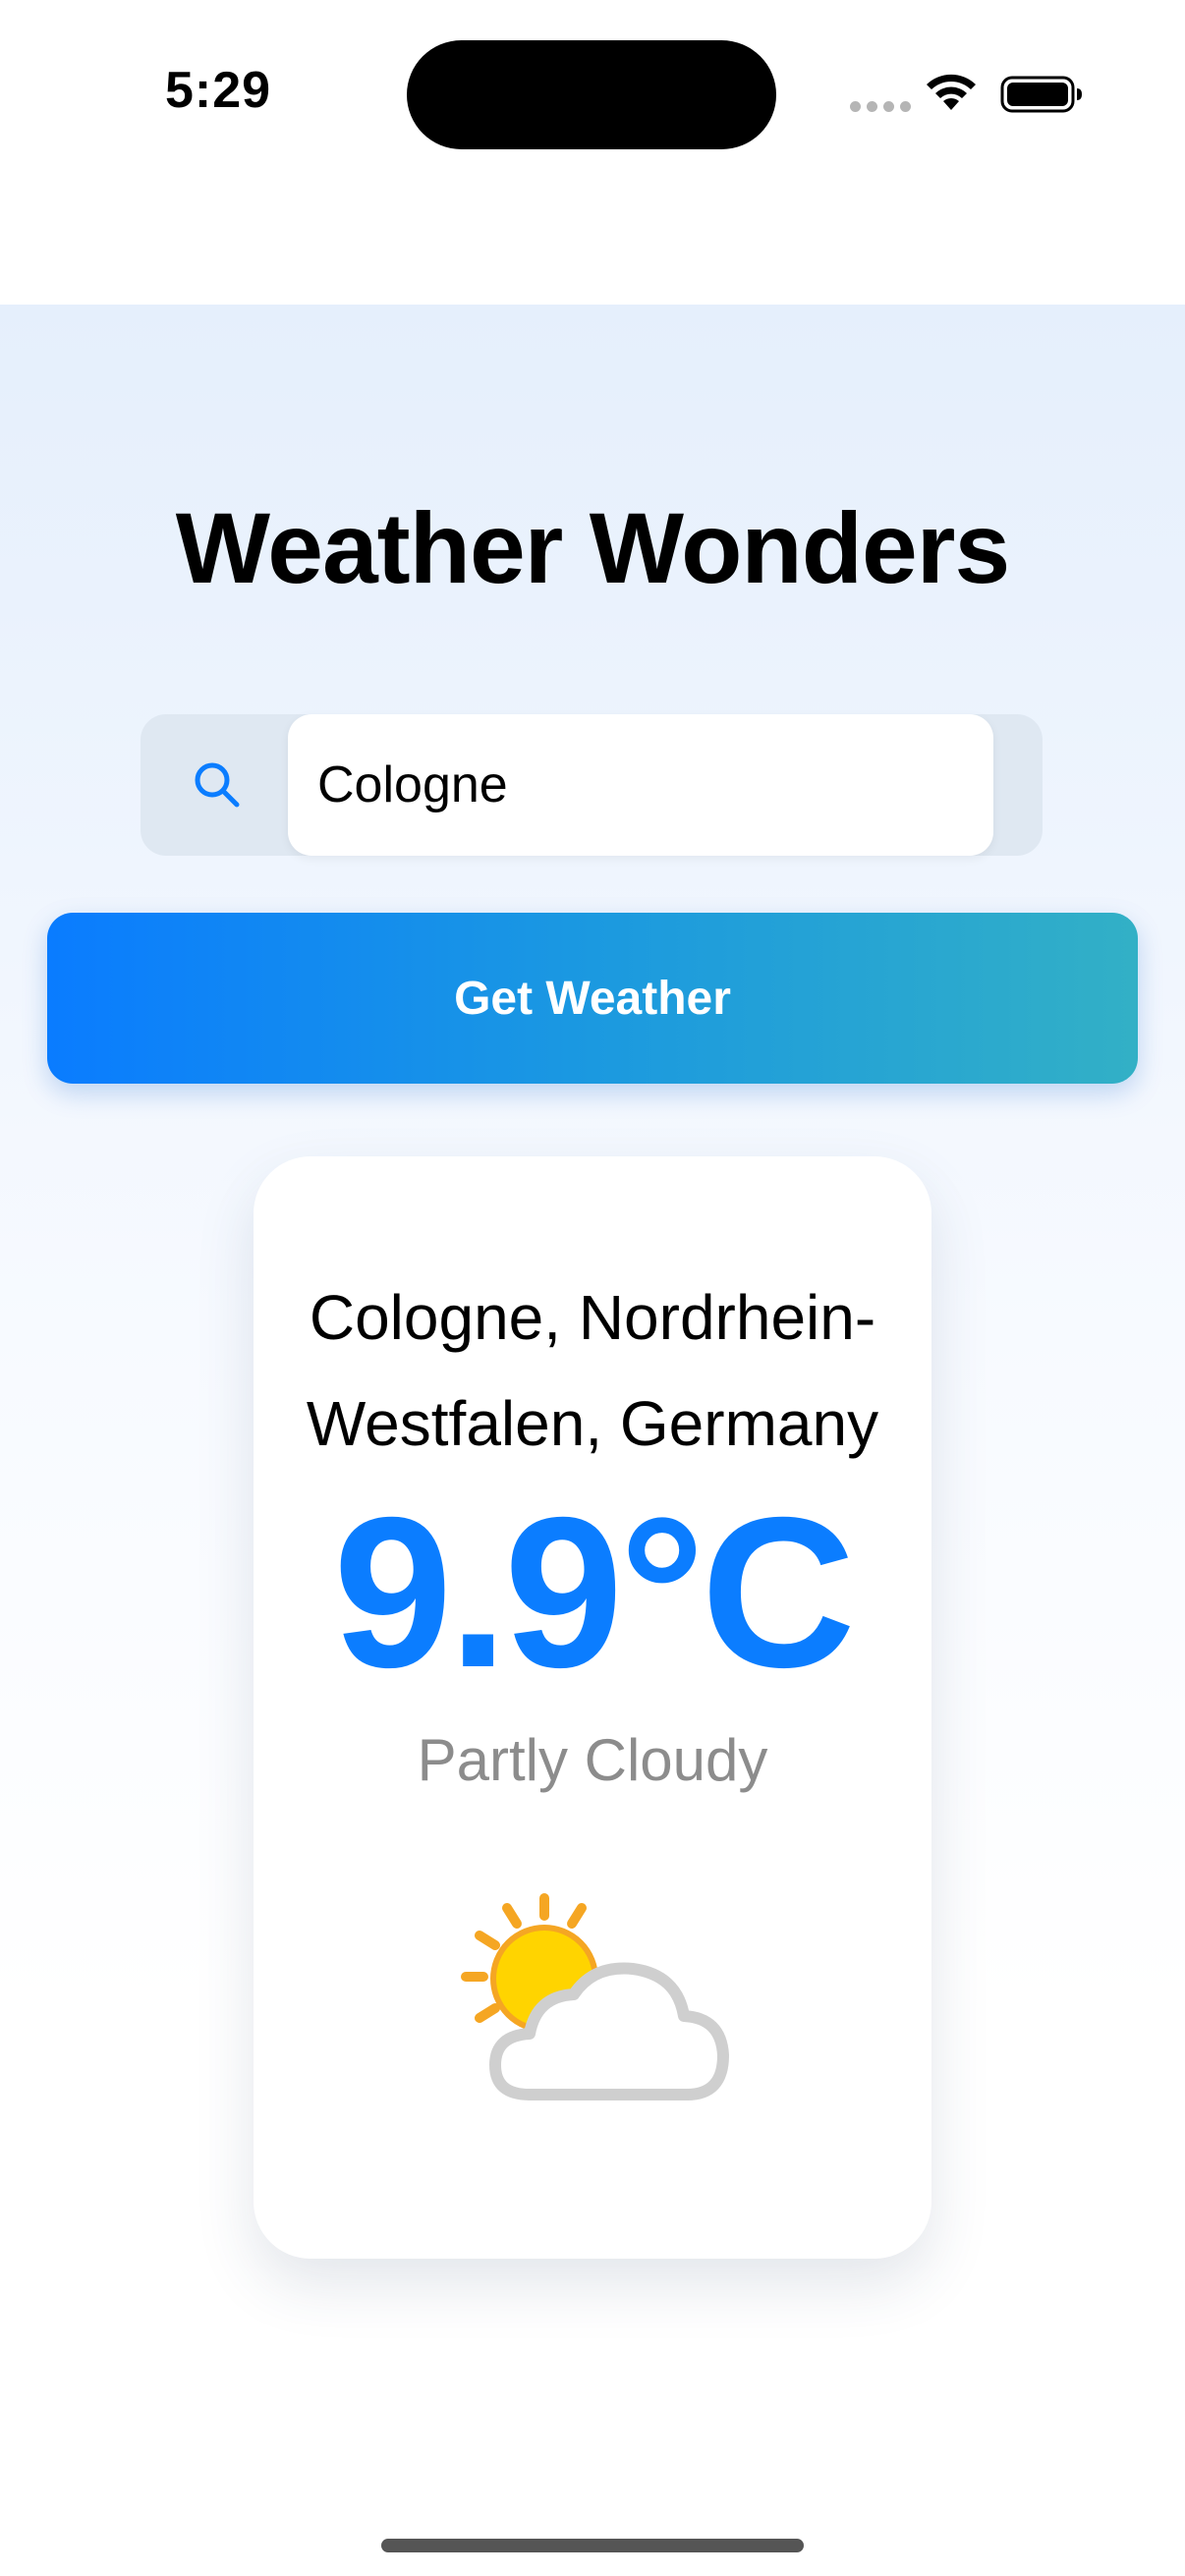 The height and width of the screenshot is (2576, 1185). Describe the element at coordinates (592, 998) in the screenshot. I see `get-weather-button: Get Weather` at that location.